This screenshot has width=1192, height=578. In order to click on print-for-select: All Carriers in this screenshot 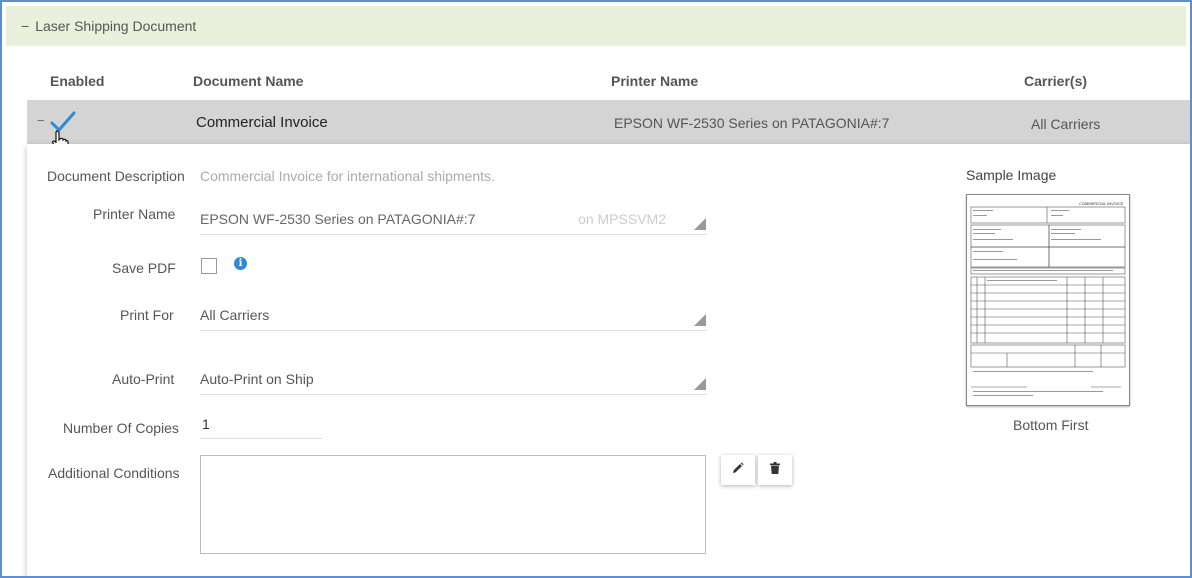, I will do `click(453, 315)`.